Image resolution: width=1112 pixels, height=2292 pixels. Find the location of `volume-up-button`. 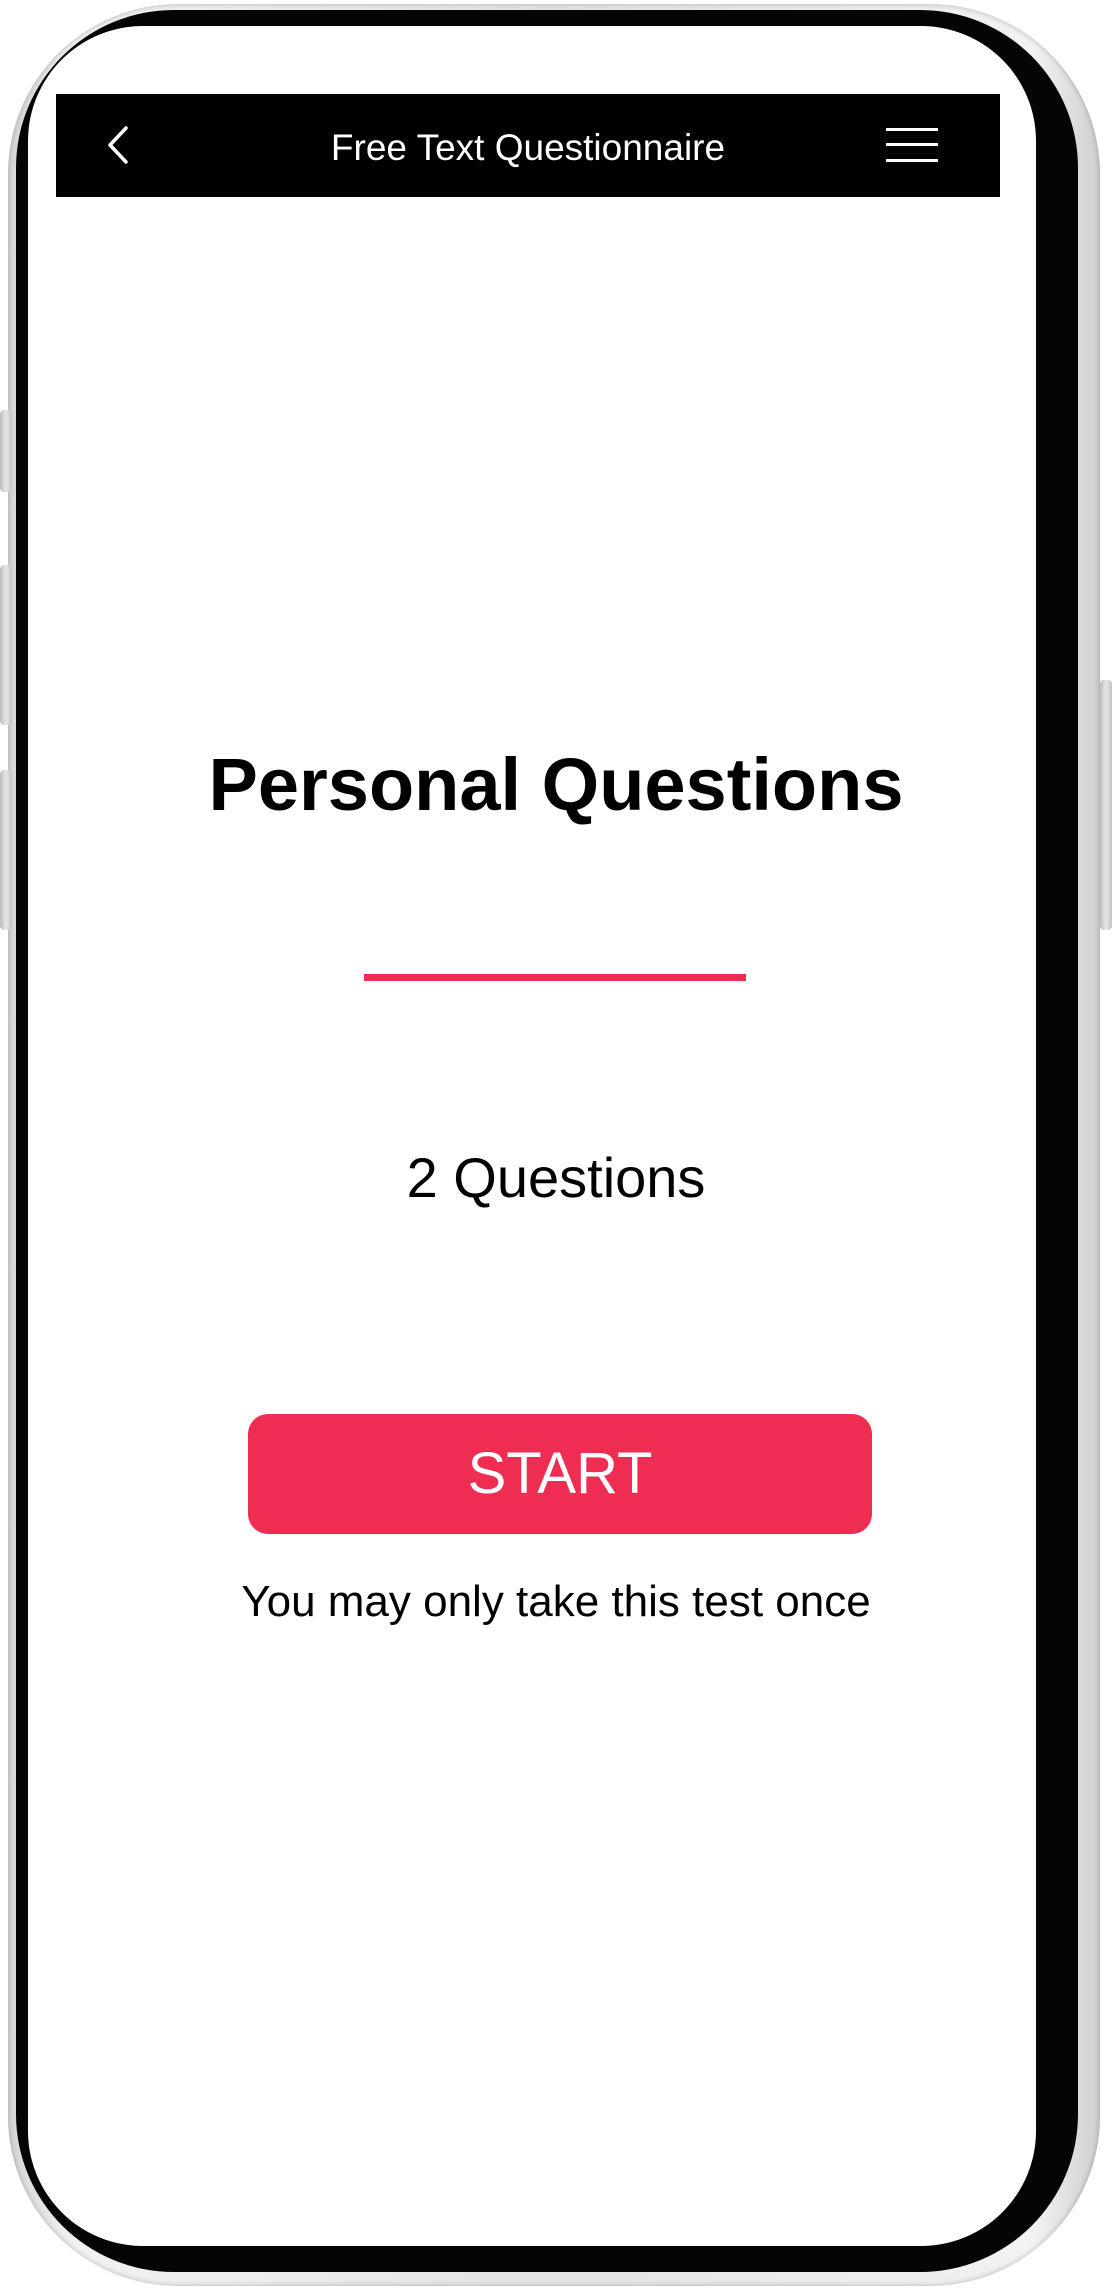

volume-up-button is located at coordinates (6, 645).